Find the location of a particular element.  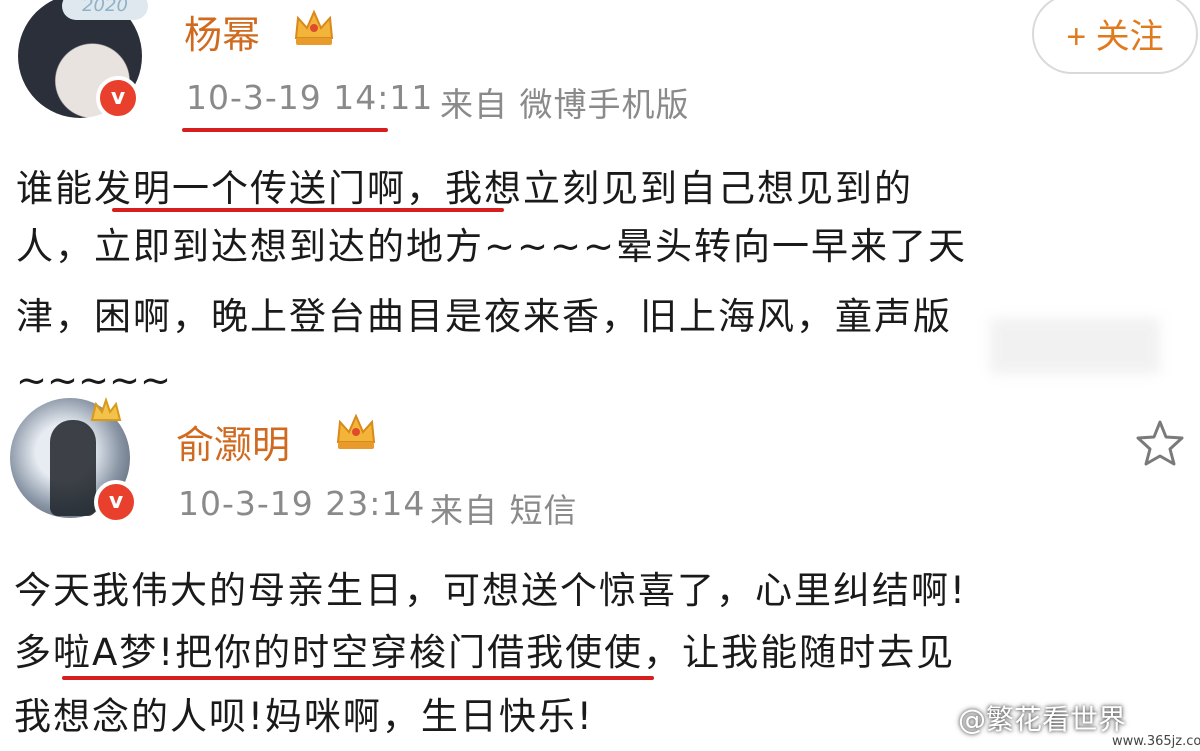

post-text-line: 多啦A梦!把你的时空穿梭门借我使使，让我能随时去见 is located at coordinates (485, 652).